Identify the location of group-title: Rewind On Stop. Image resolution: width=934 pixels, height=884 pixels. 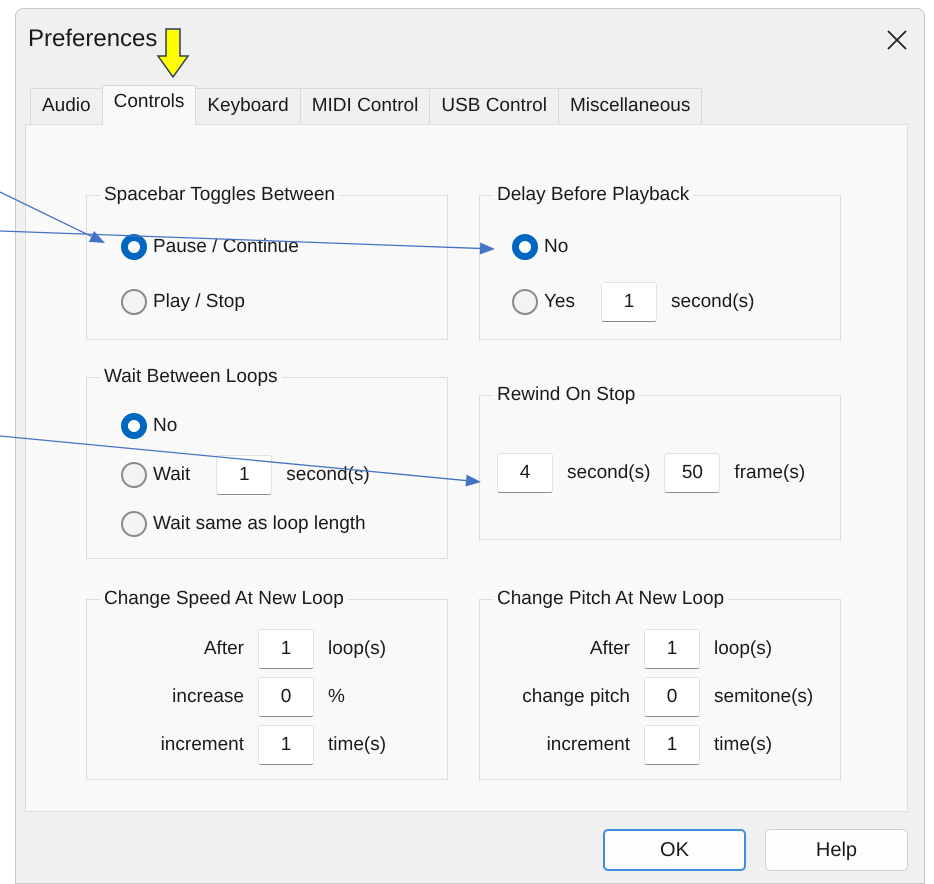
(566, 395).